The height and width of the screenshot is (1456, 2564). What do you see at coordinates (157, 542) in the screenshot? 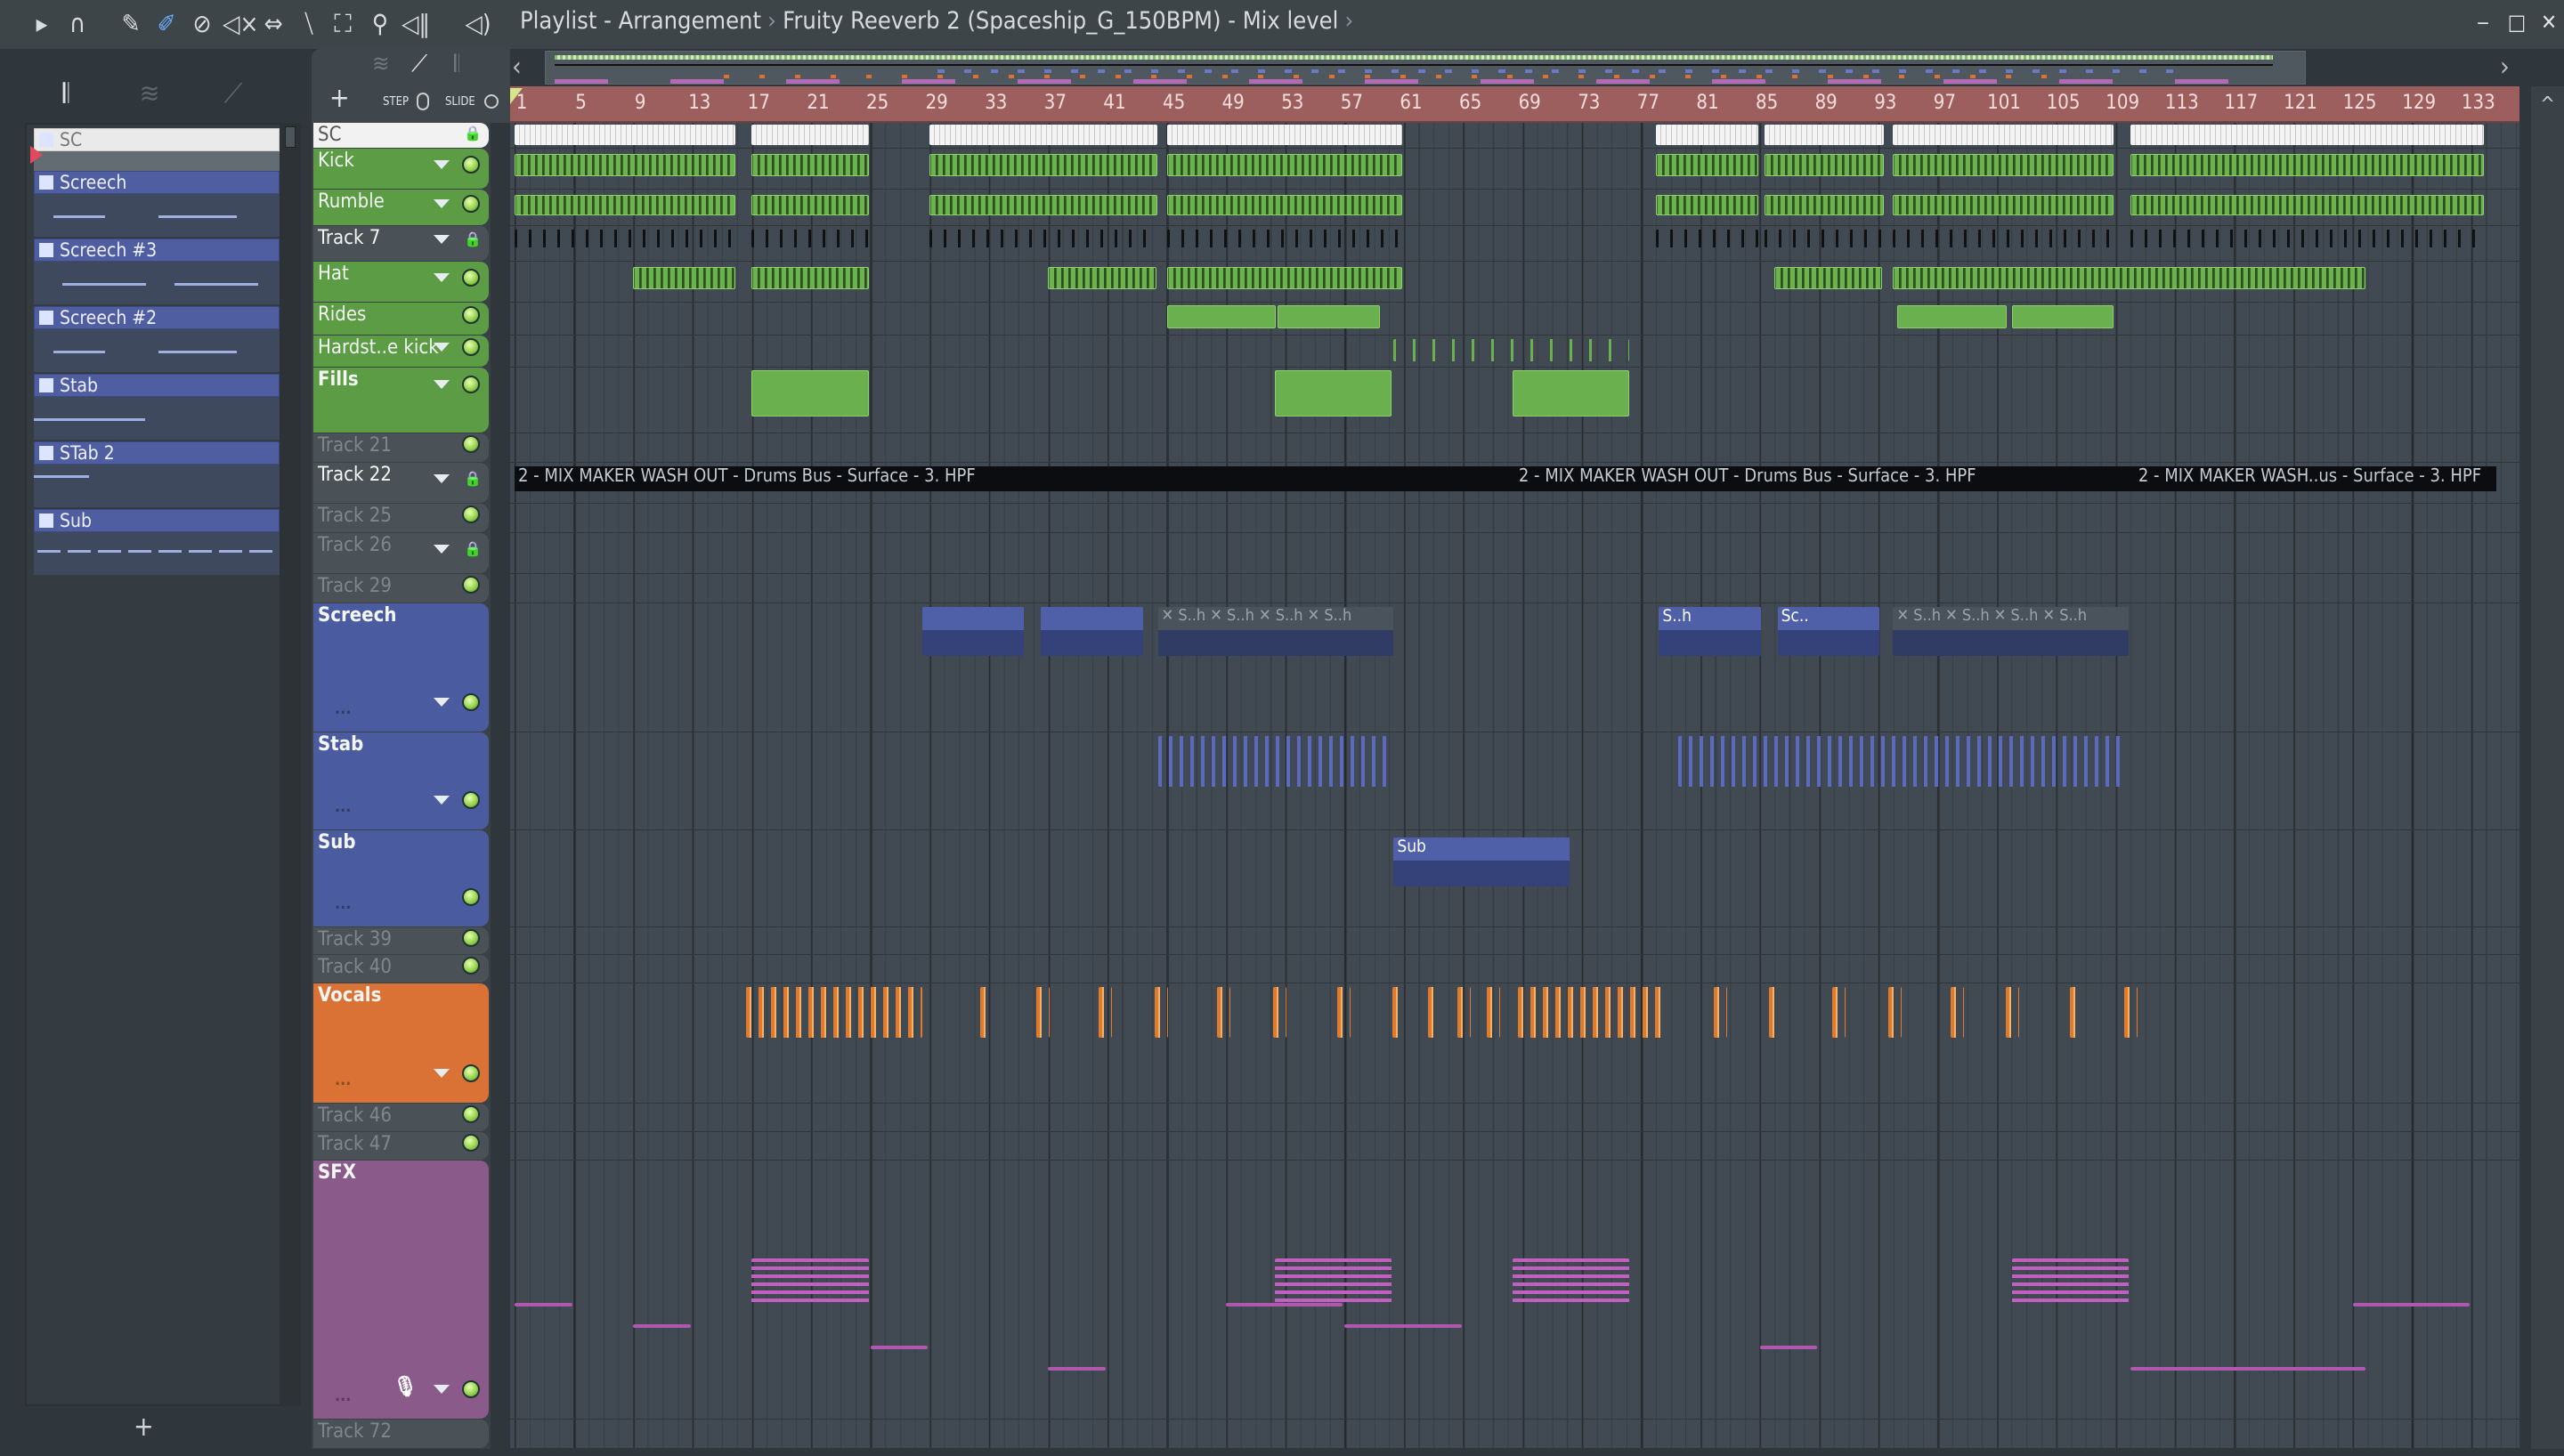
I see `pattern-item: Sub` at bounding box center [157, 542].